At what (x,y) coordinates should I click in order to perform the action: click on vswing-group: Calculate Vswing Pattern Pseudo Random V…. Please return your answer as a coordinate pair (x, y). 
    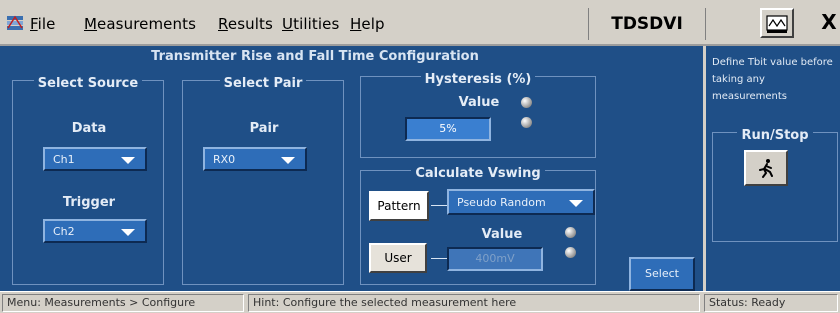
    Looking at the image, I should click on (478, 225).